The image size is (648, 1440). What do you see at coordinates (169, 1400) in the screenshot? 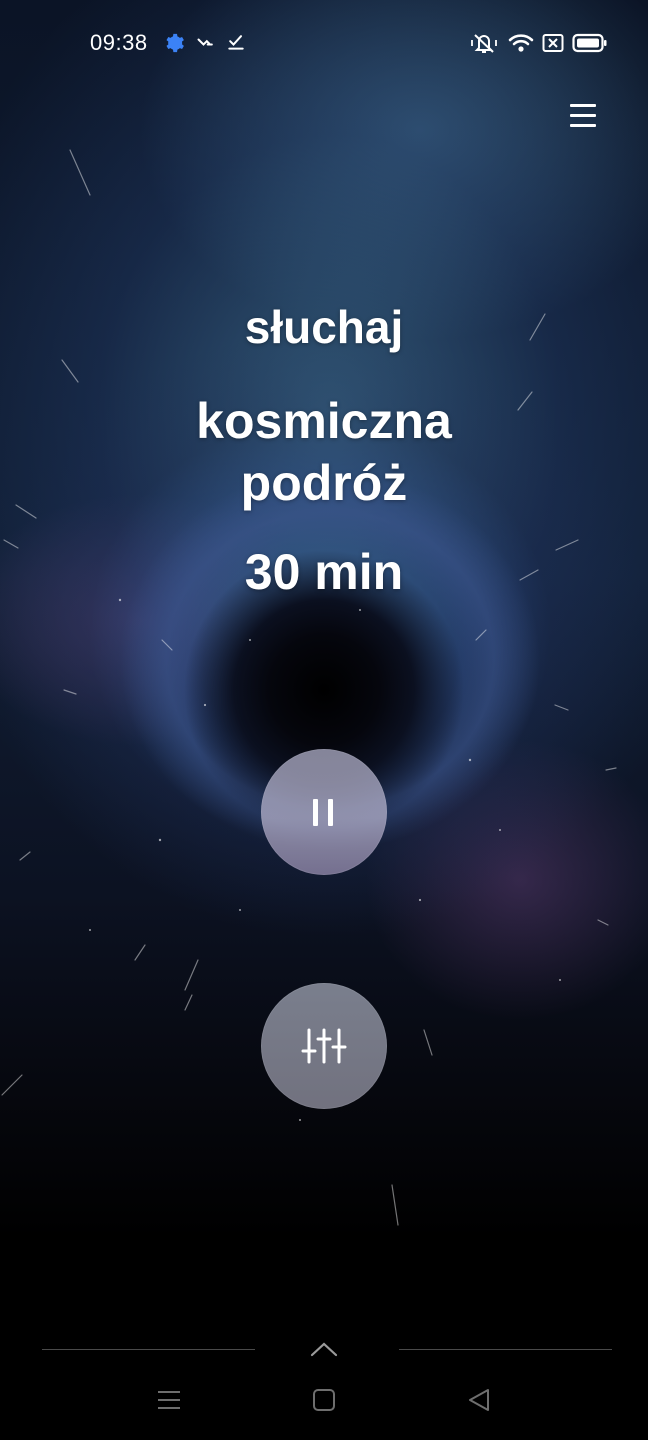
I see `recents-icon` at bounding box center [169, 1400].